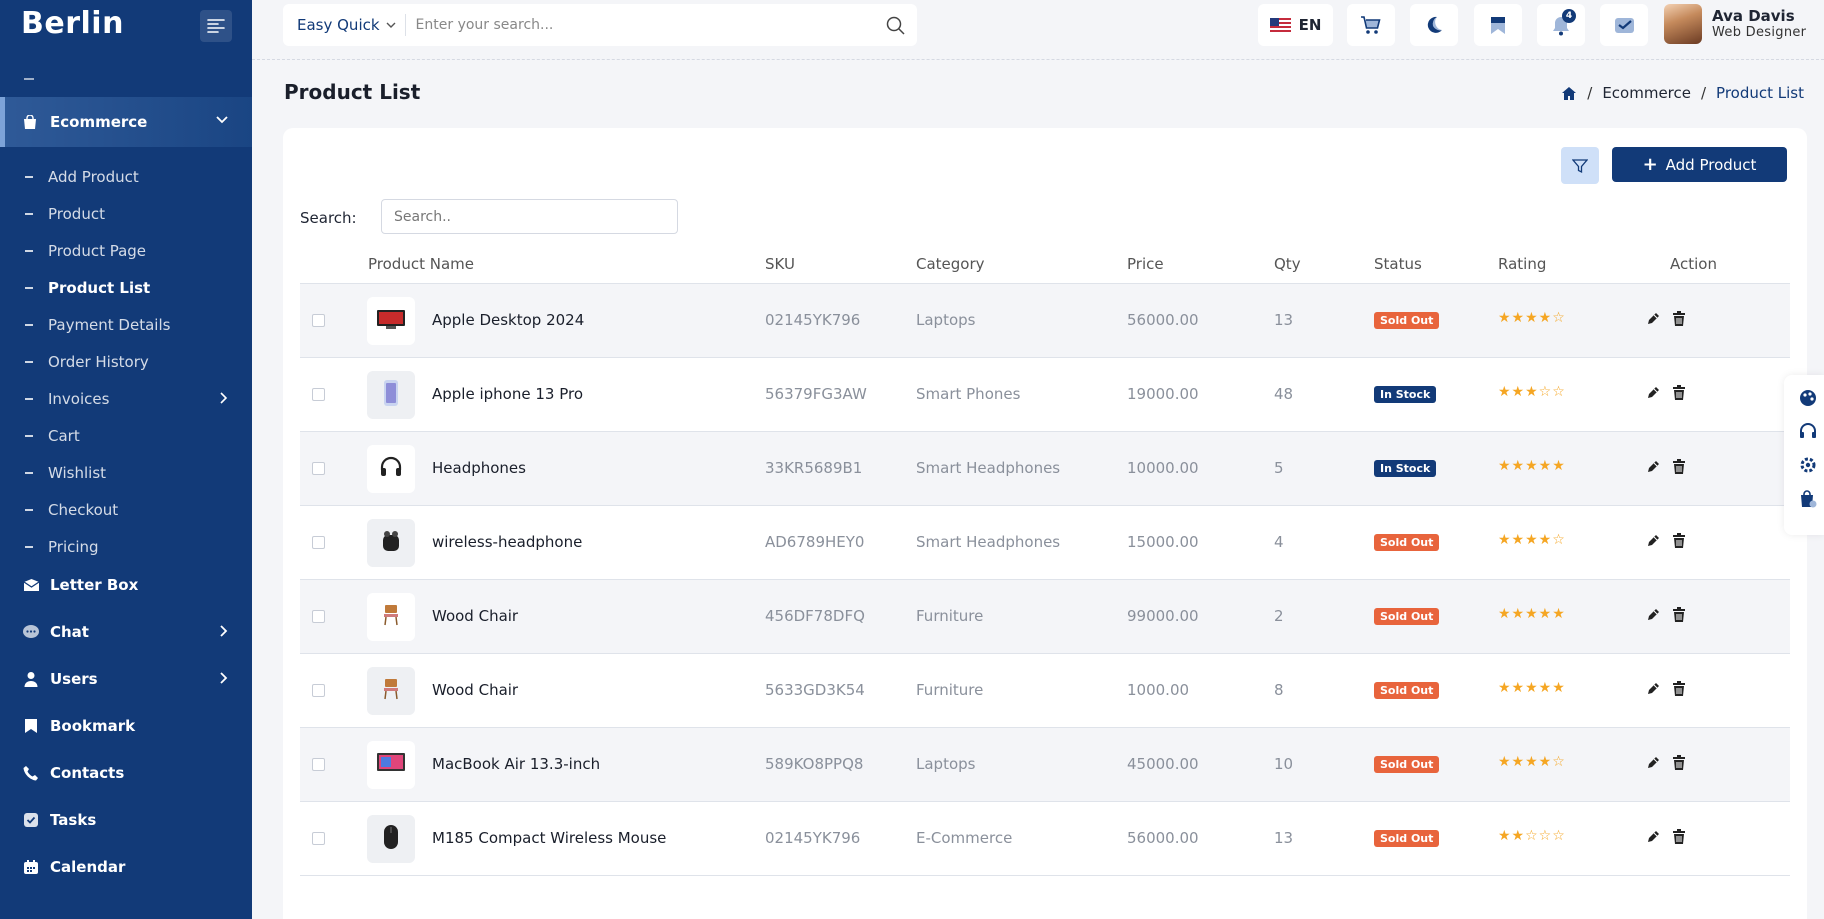 This screenshot has height=919, width=1824. What do you see at coordinates (950, 690) in the screenshot?
I see `product-category: Furniture` at bounding box center [950, 690].